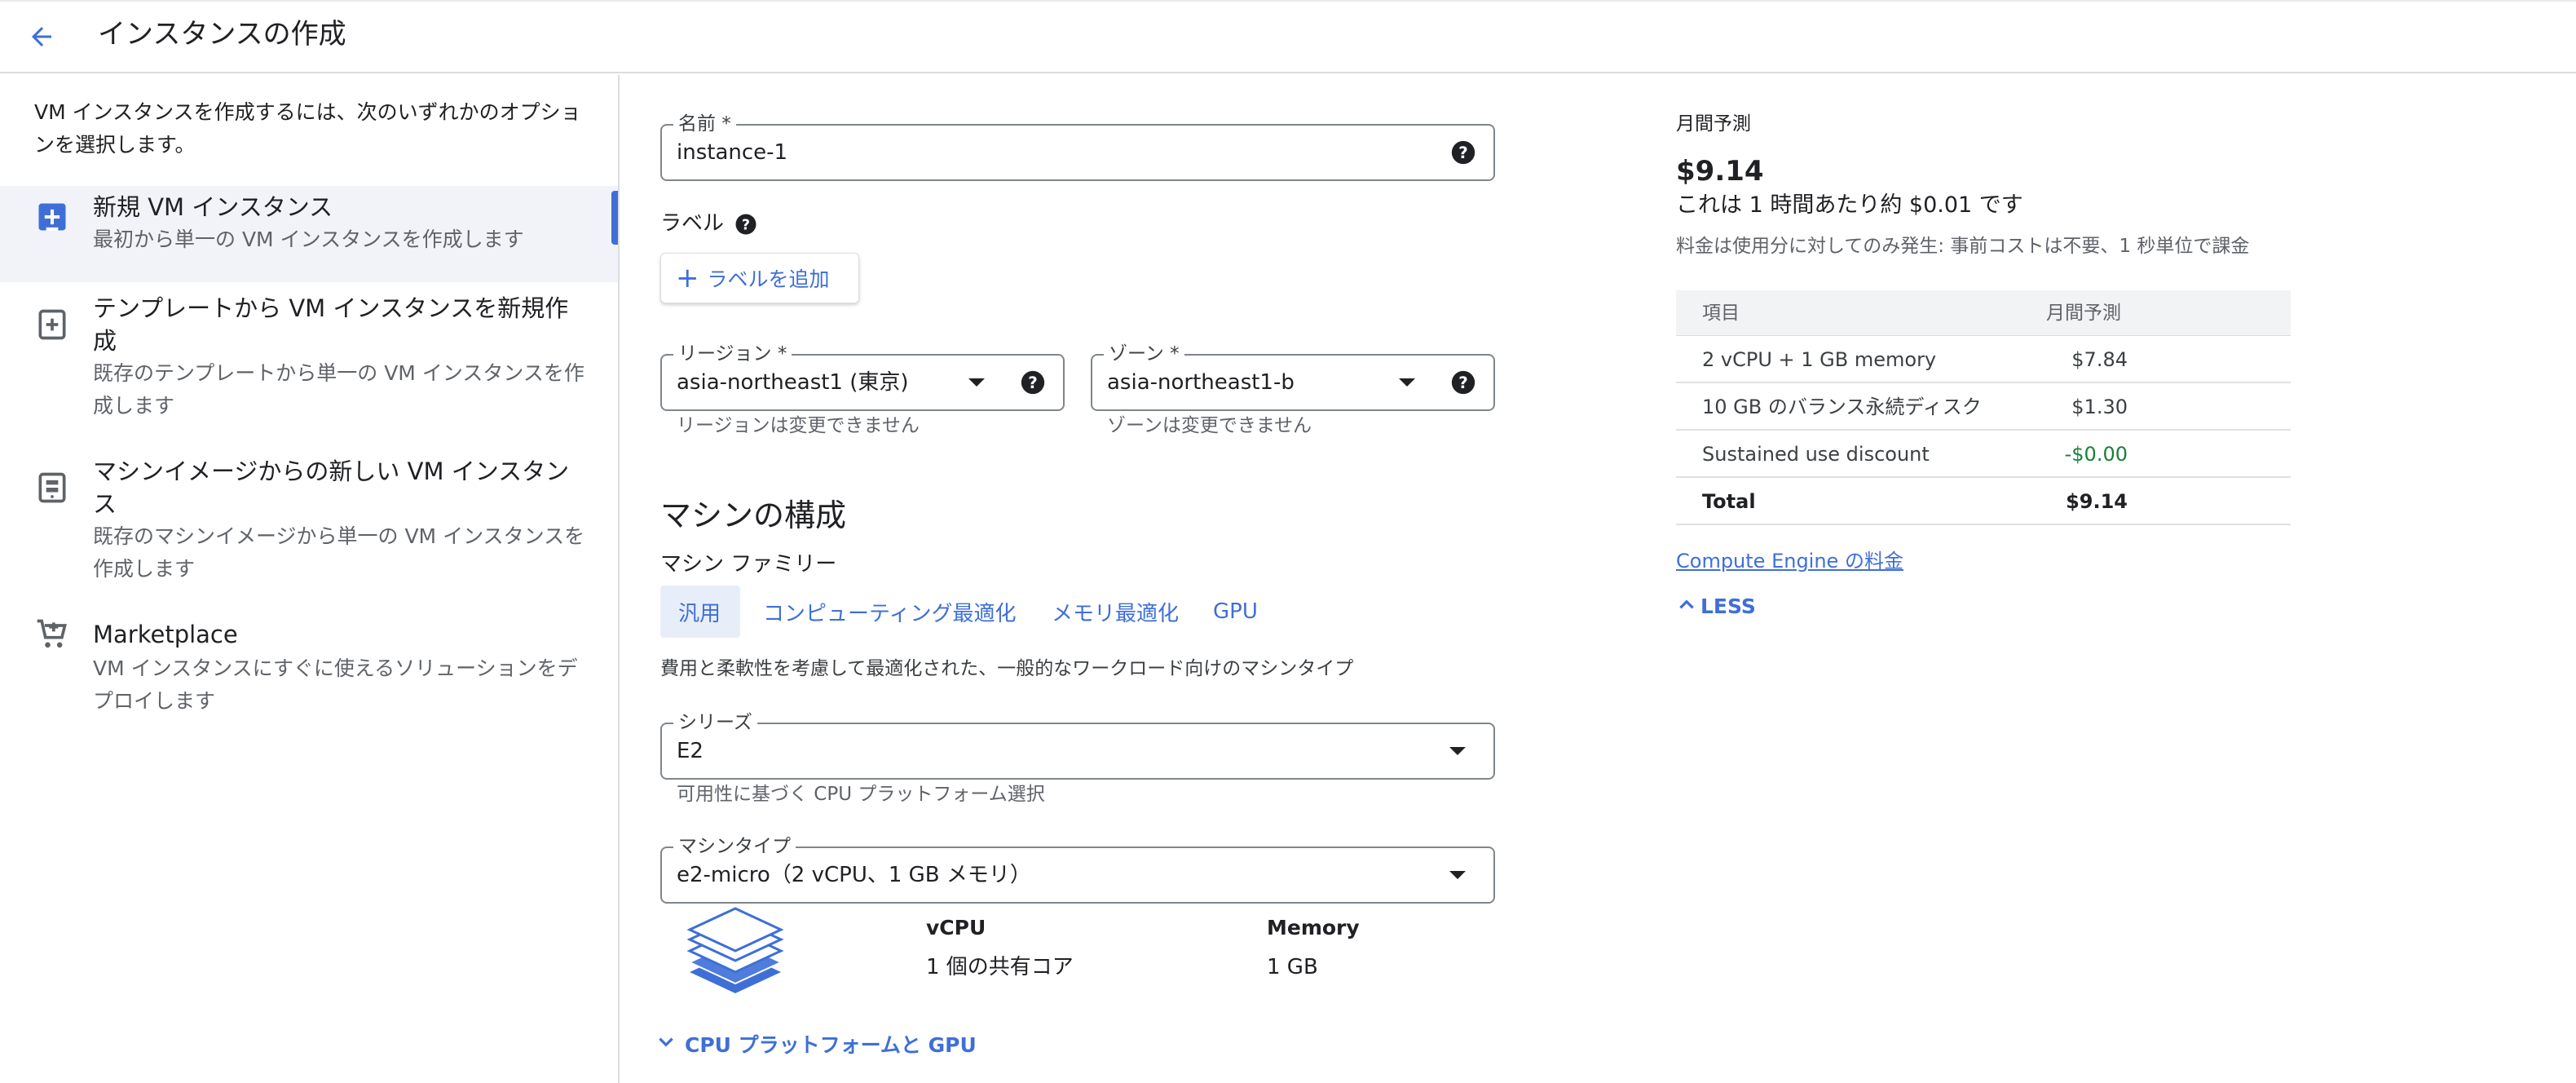 The width and height of the screenshot is (2576, 1083). I want to click on sidebar-item-desc: 既存のマシンイメージから単一の VM インスタンスを作成します, so click(339, 552).